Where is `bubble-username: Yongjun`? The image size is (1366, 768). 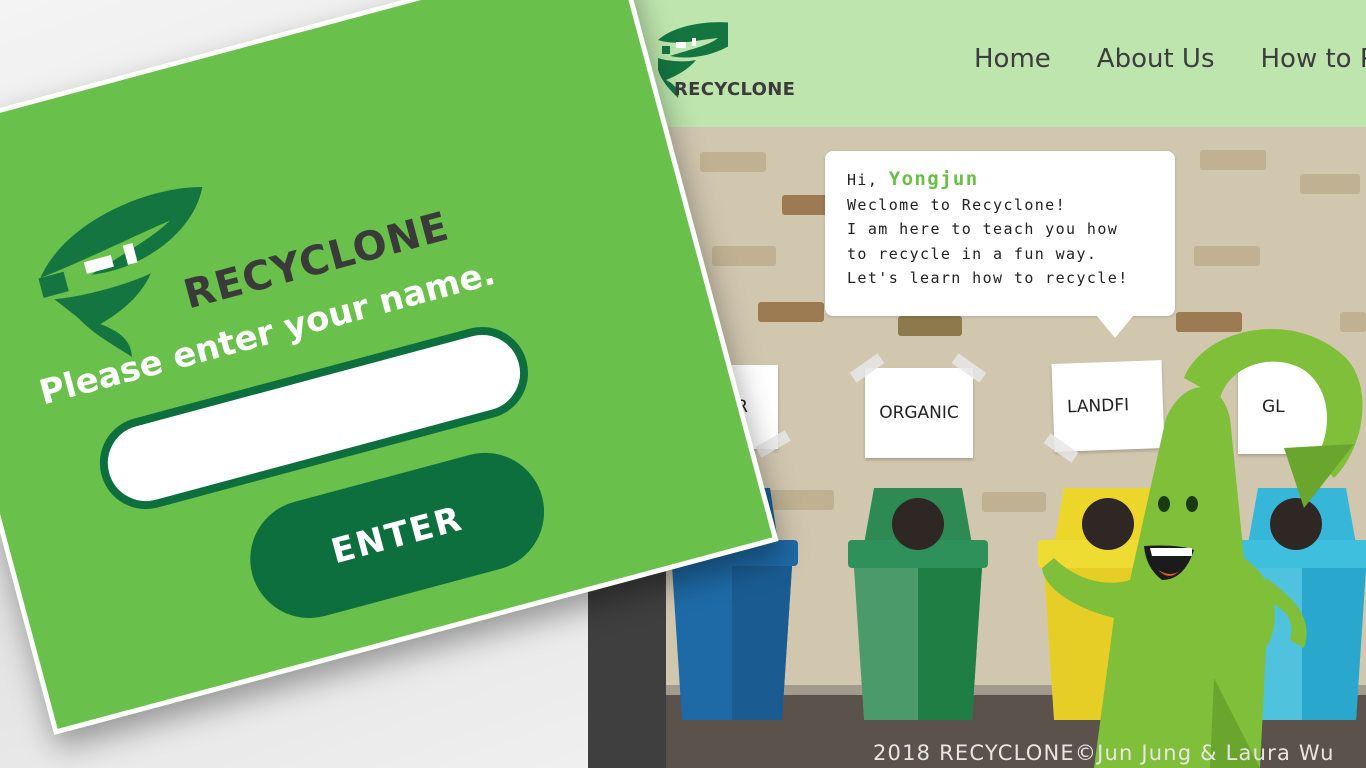 bubble-username: Yongjun is located at coordinates (933, 179).